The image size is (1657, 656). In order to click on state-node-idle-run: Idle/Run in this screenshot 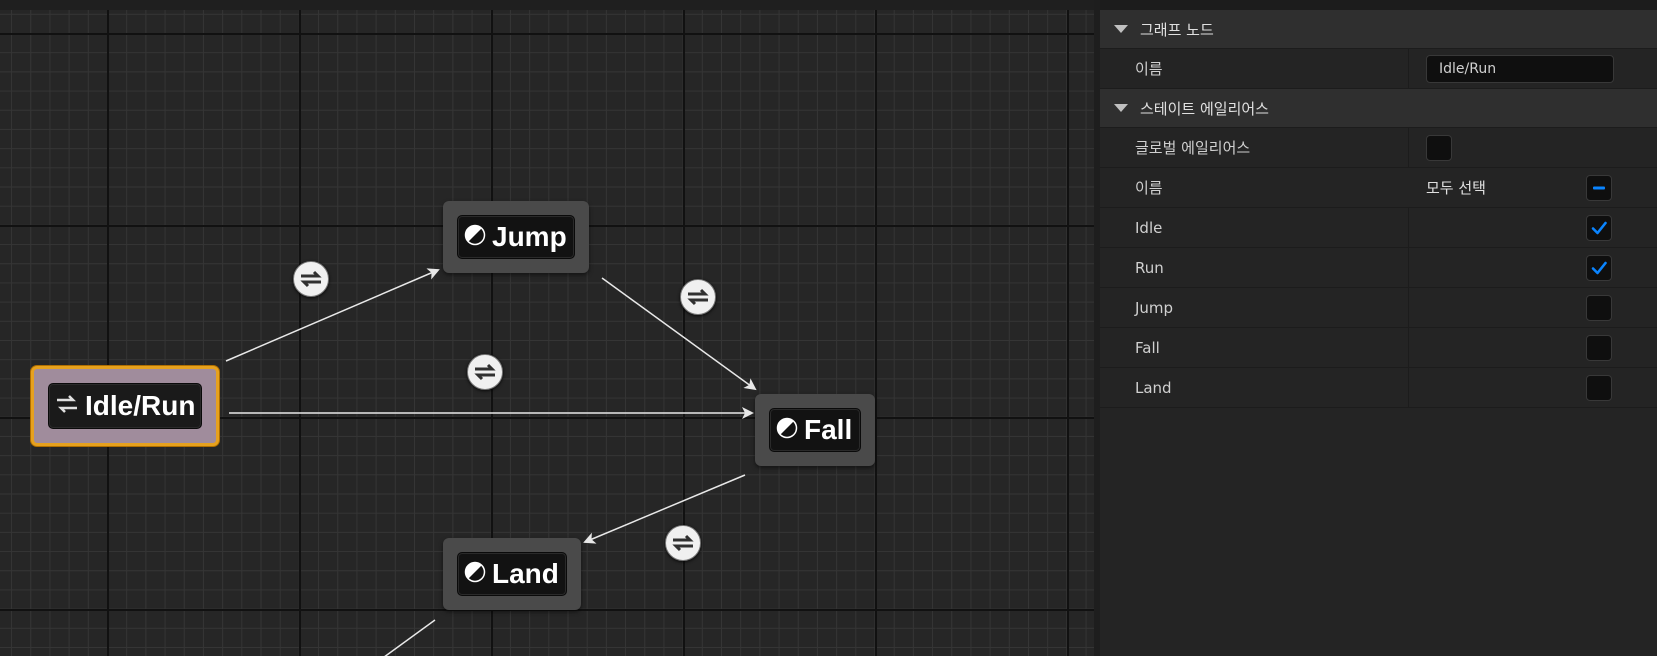, I will do `click(125, 406)`.